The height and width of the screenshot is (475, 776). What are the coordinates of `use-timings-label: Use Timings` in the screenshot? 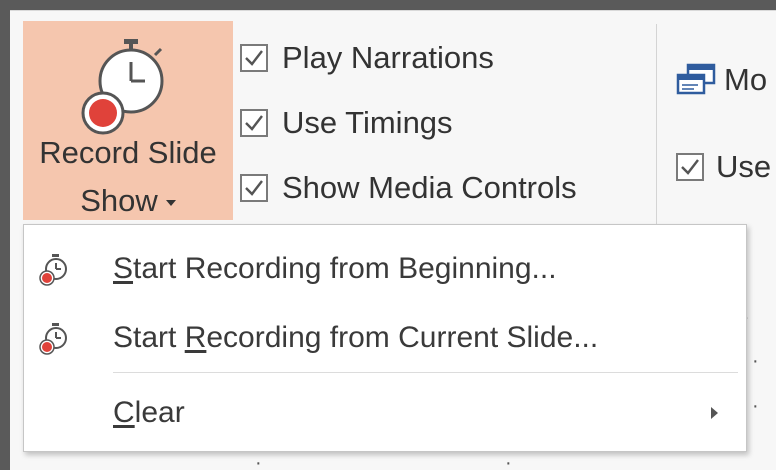 It's located at (367, 122).